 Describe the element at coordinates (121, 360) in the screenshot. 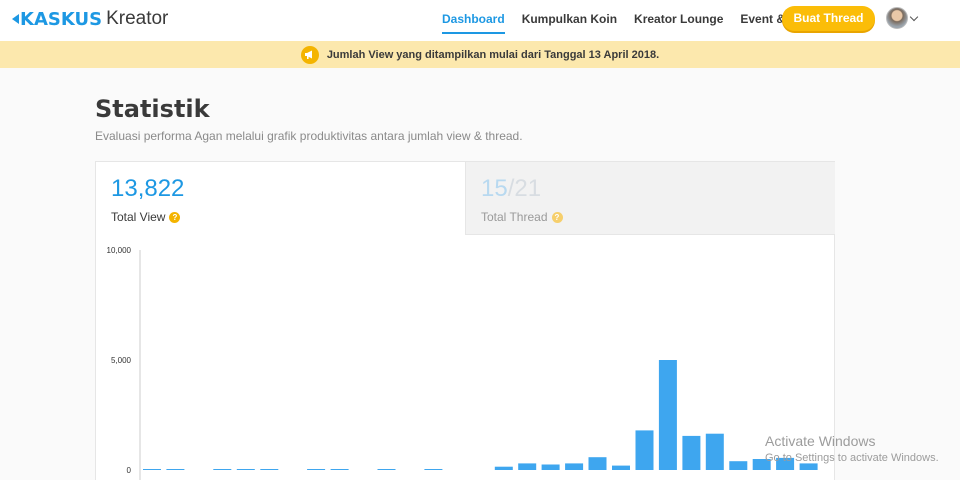

I see `y-tick-label: 5,000` at that location.